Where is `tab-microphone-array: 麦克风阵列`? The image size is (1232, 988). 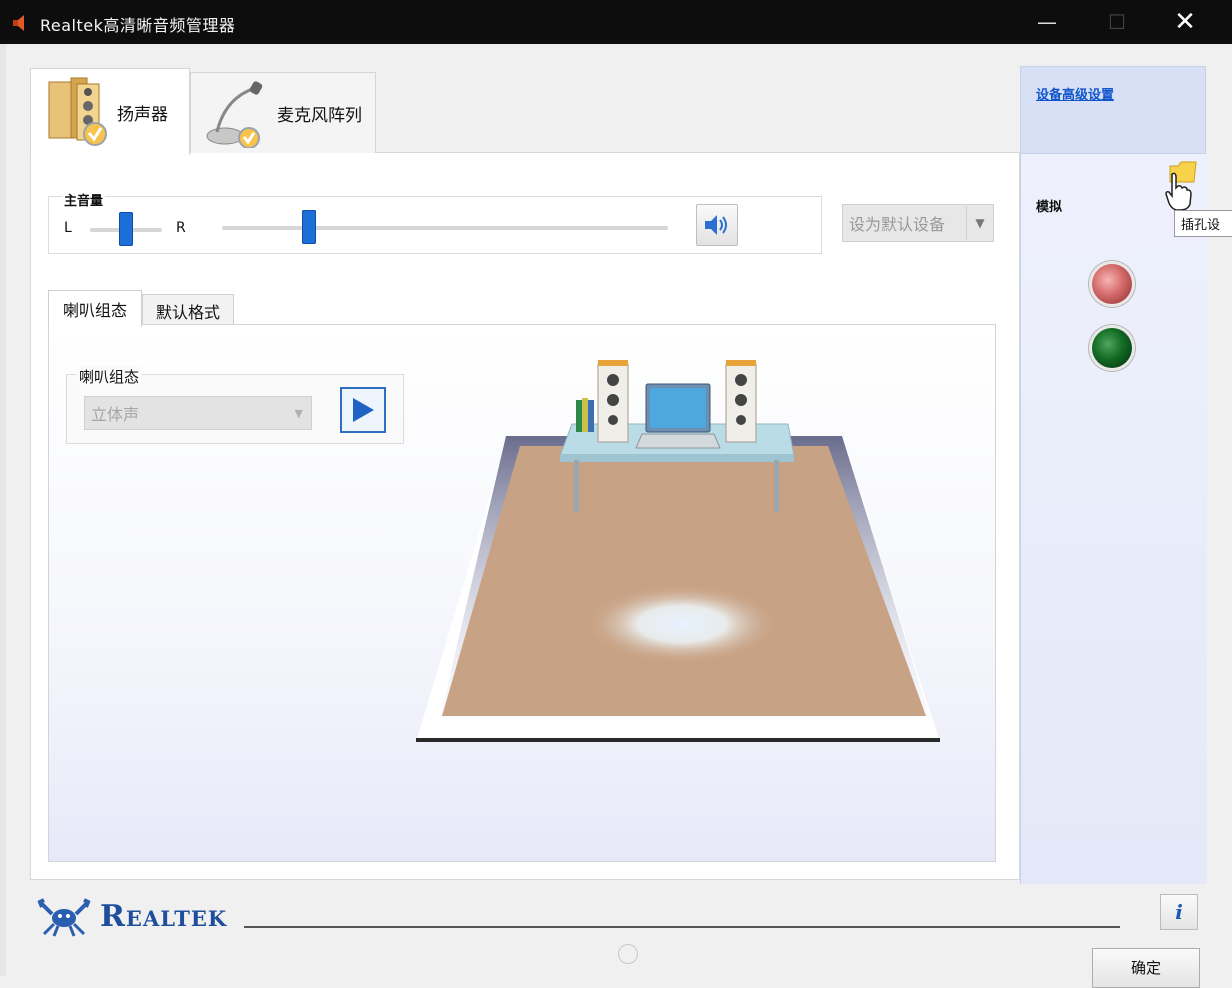 tab-microphone-array: 麦克风阵列 is located at coordinates (283, 112).